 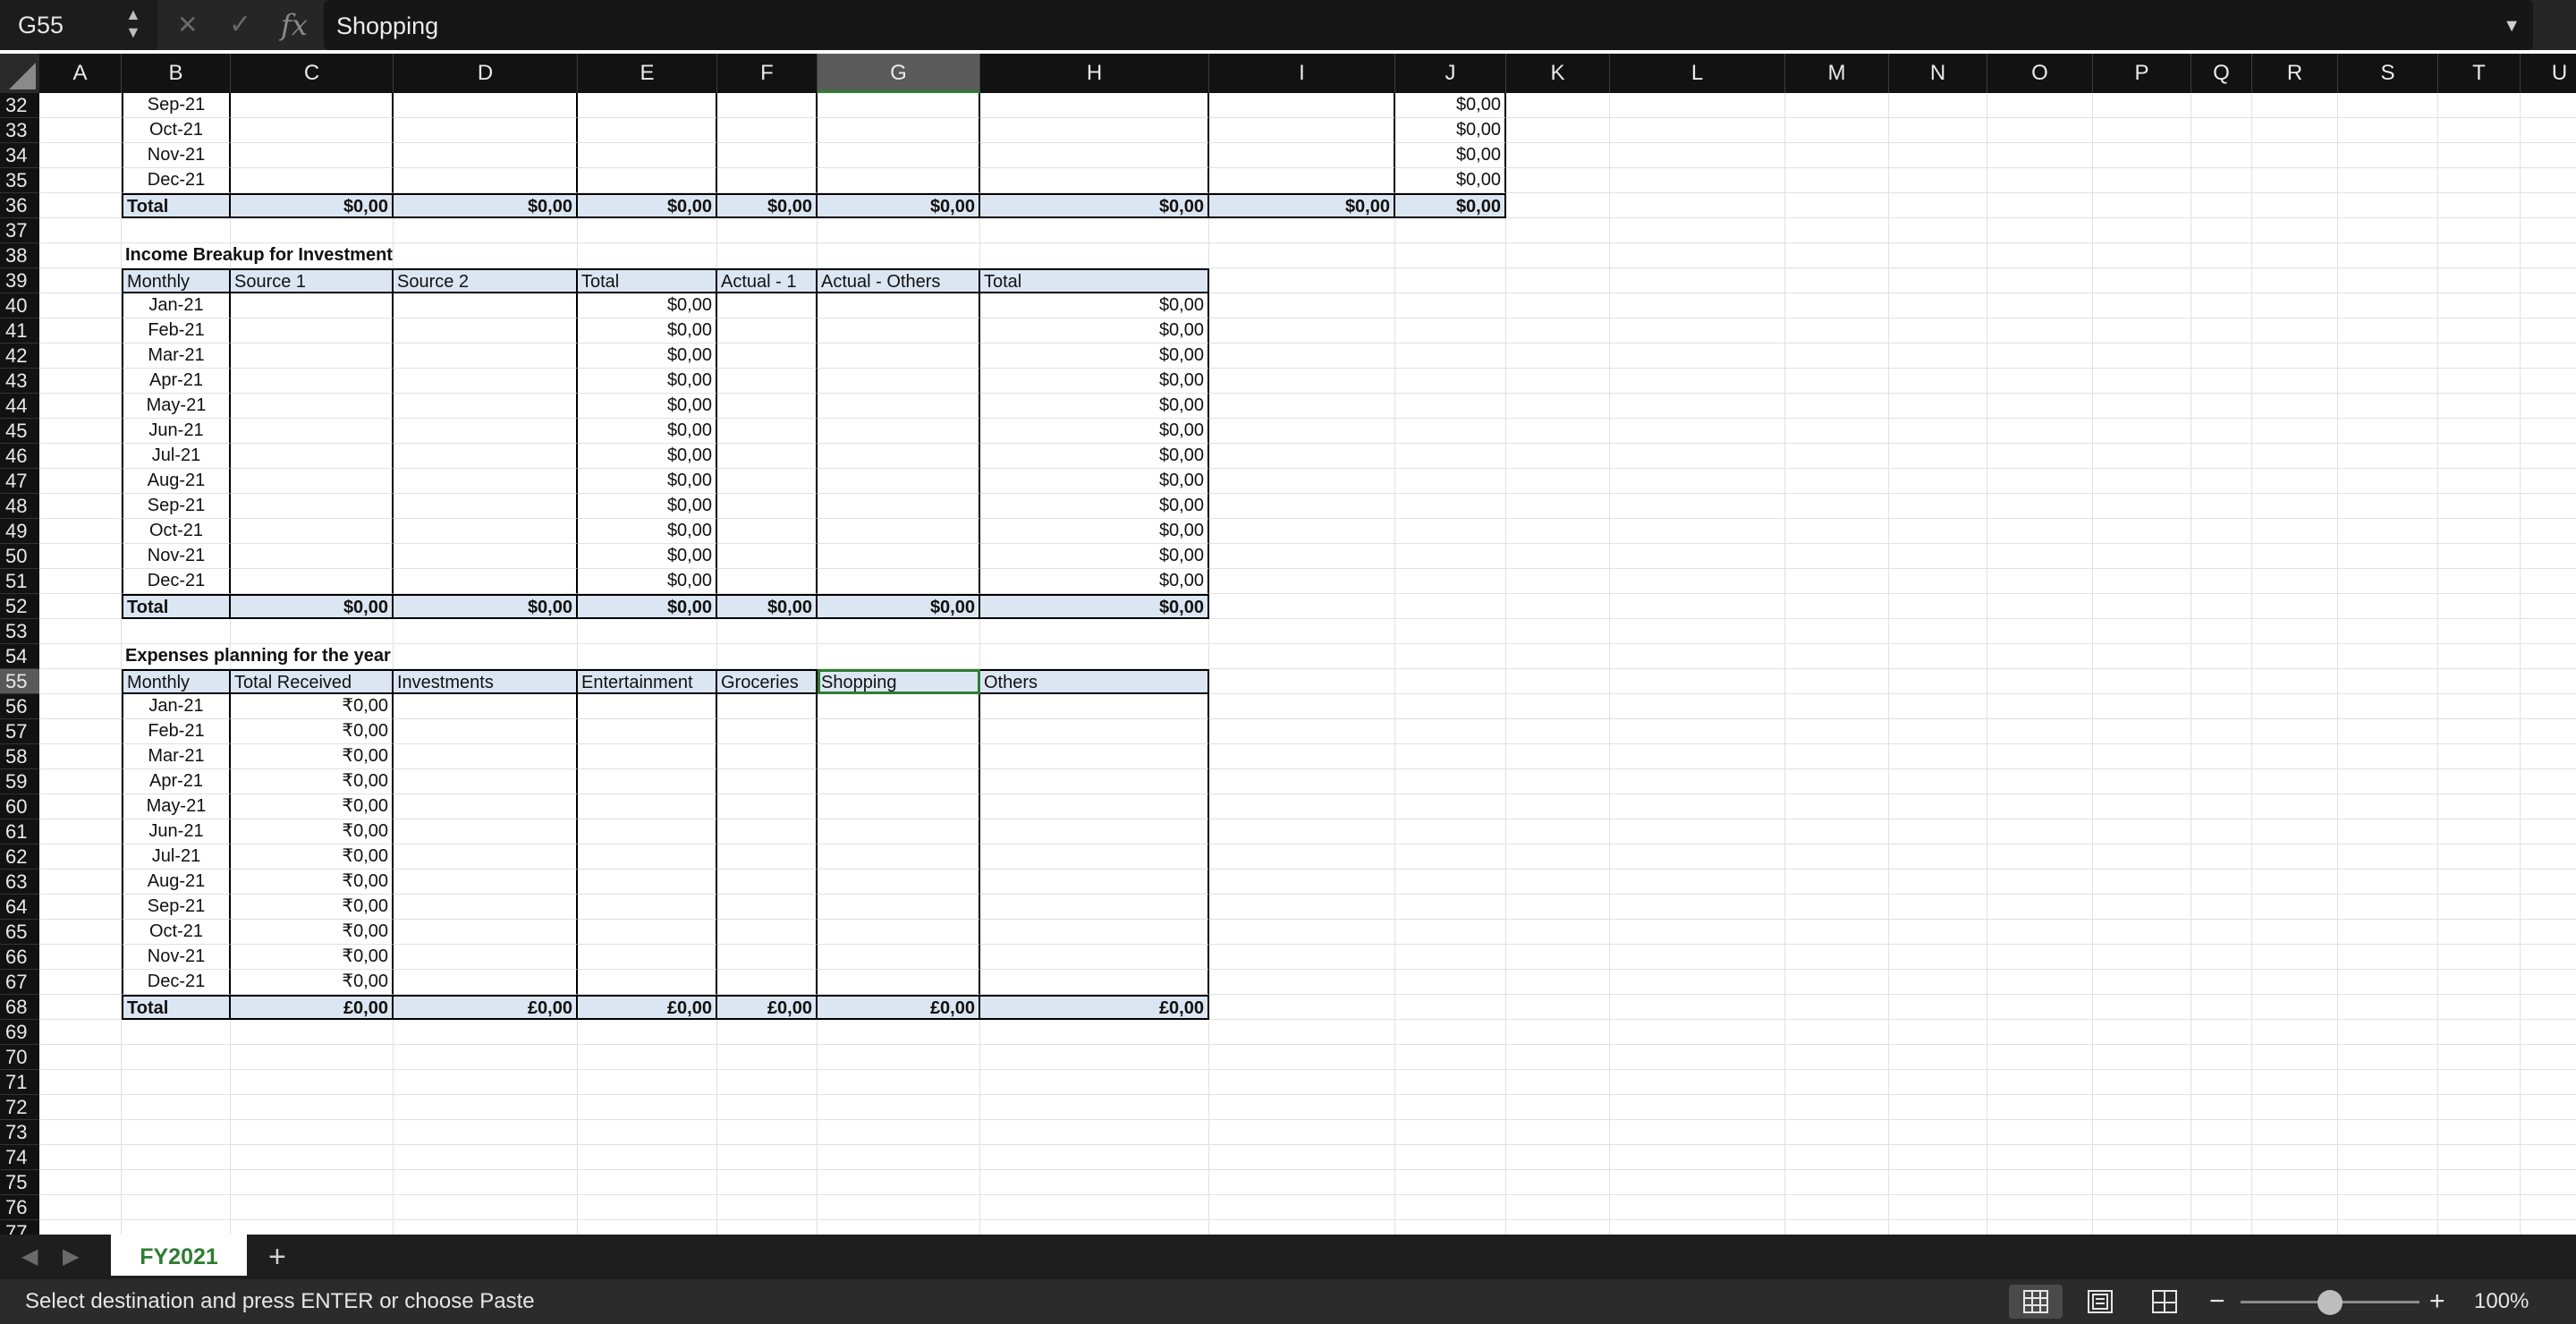 What do you see at coordinates (256, 656) in the screenshot?
I see `cell-b54: Expenses planning for the year` at bounding box center [256, 656].